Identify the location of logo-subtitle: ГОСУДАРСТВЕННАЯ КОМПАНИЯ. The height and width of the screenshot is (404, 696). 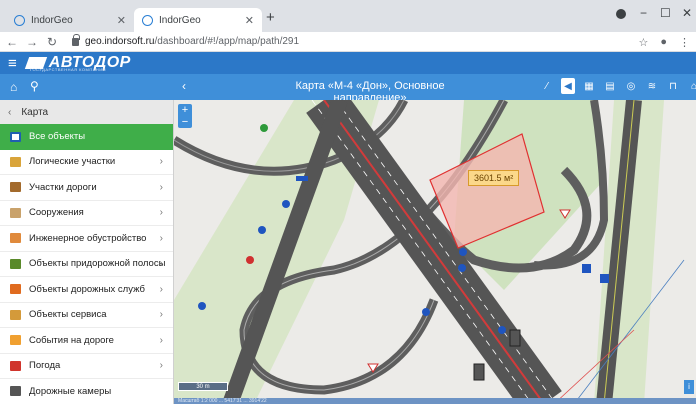
(68, 69).